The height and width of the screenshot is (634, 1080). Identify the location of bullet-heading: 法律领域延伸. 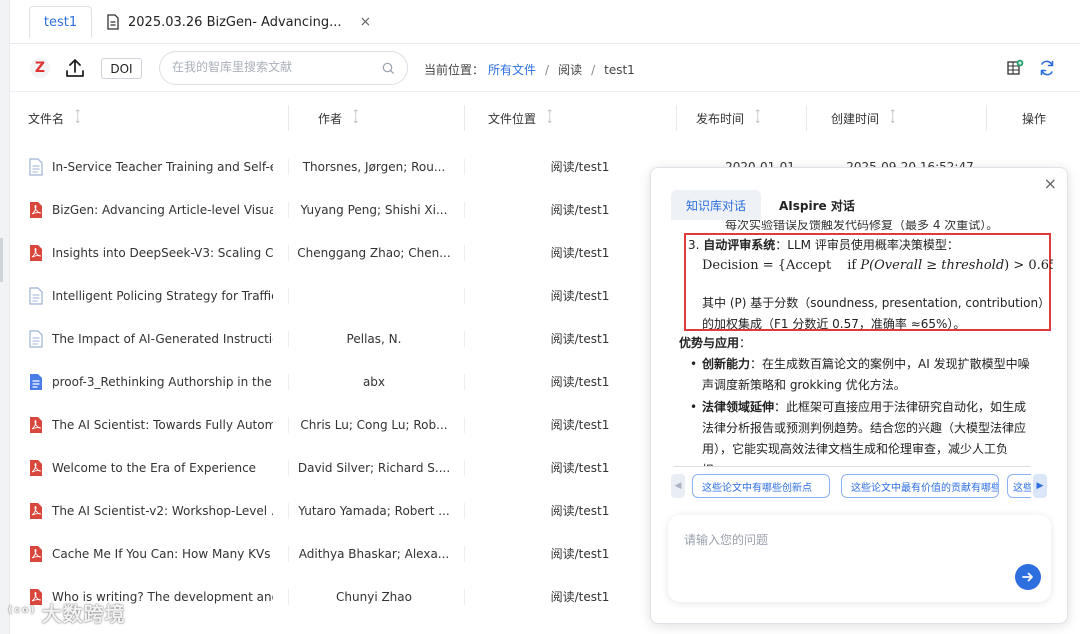
(738, 407).